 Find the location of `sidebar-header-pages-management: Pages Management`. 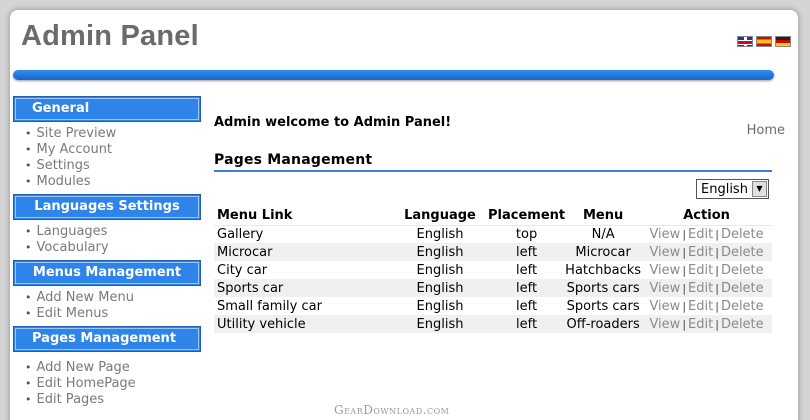

sidebar-header-pages-management: Pages Management is located at coordinates (107, 339).